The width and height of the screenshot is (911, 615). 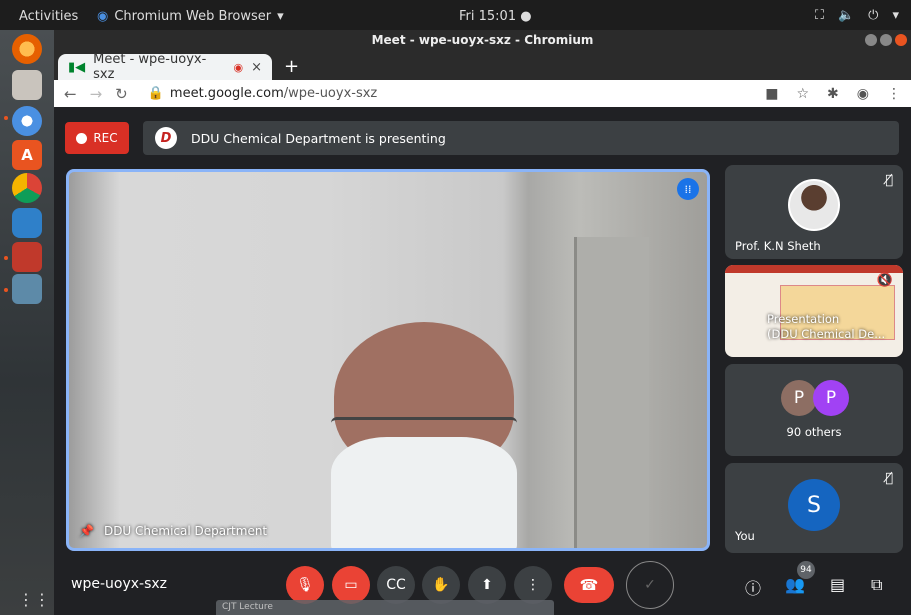 What do you see at coordinates (688, 189) in the screenshot?
I see `speaking-indicator-icon: ⁞⁞` at bounding box center [688, 189].